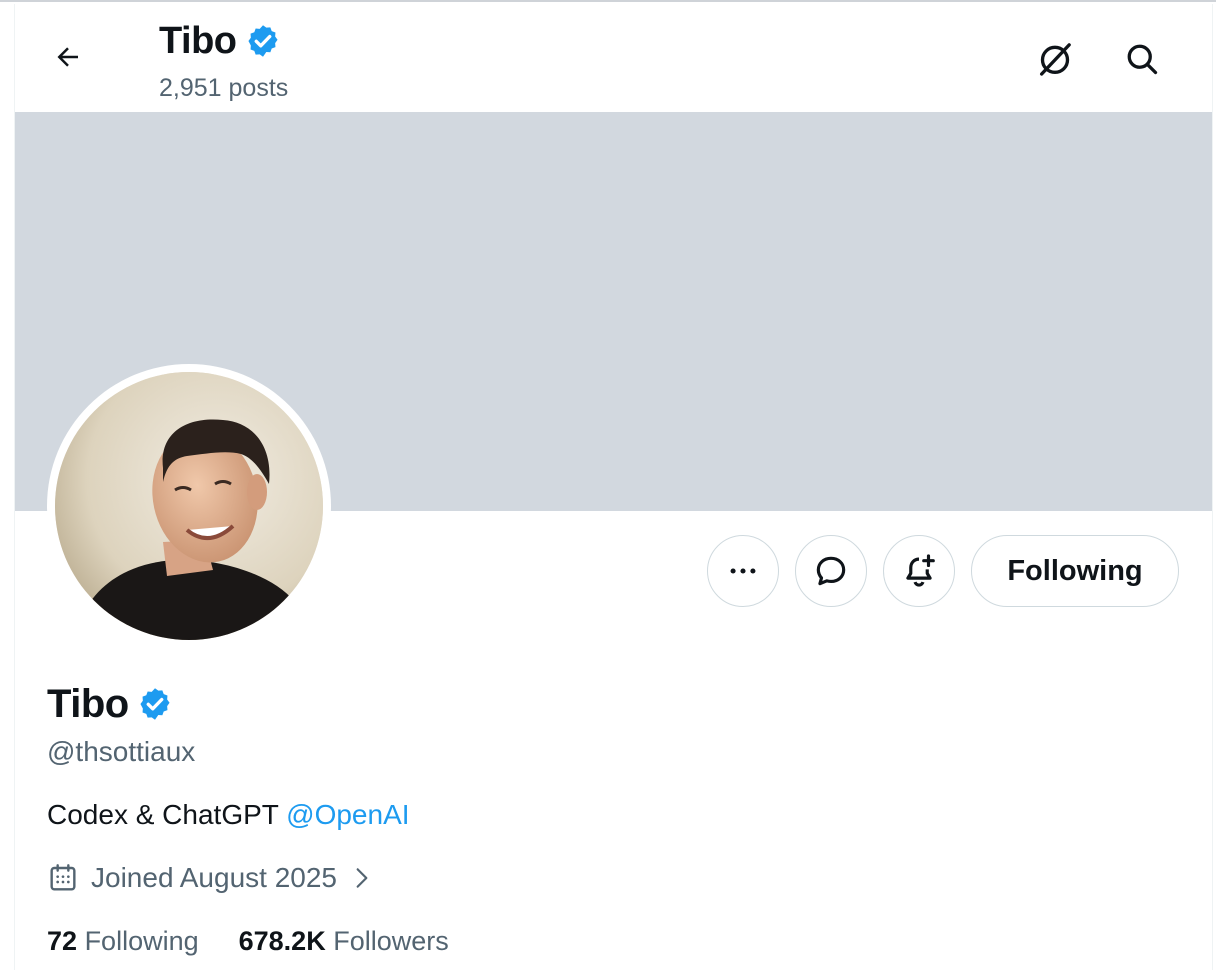 The height and width of the screenshot is (970, 1216). I want to click on message-button, so click(831, 571).